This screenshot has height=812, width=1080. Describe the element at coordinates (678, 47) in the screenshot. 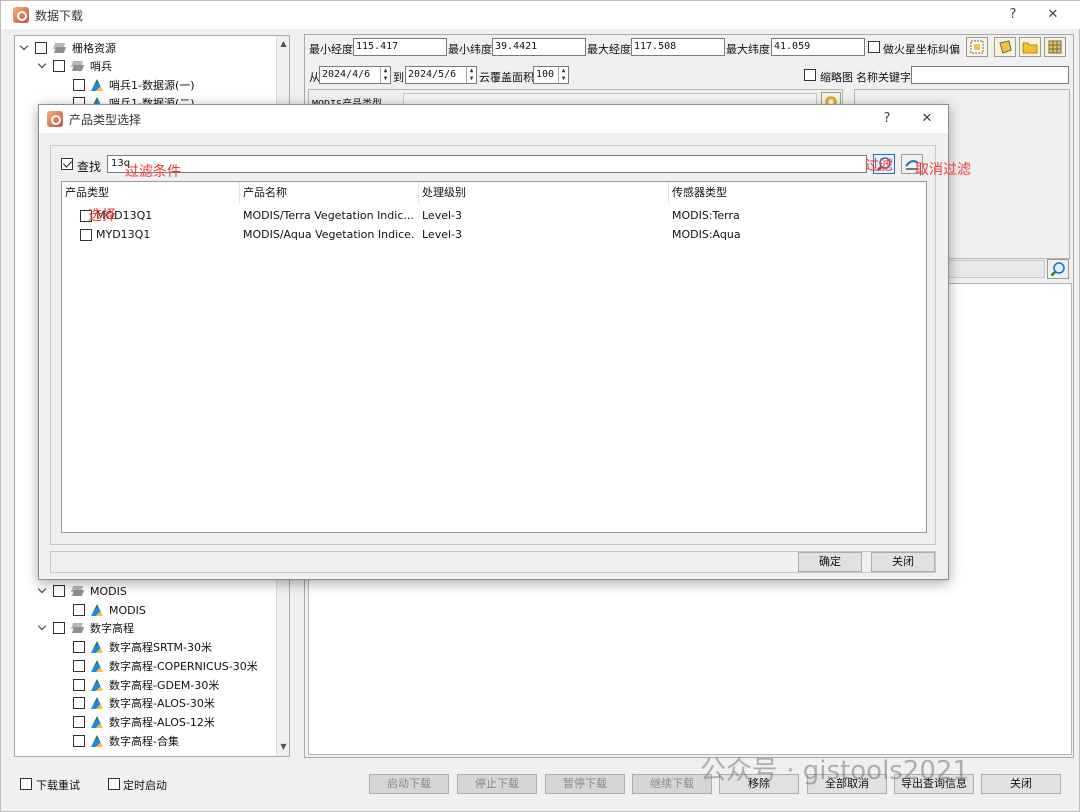

I see `max-lon-field: 117.508` at that location.